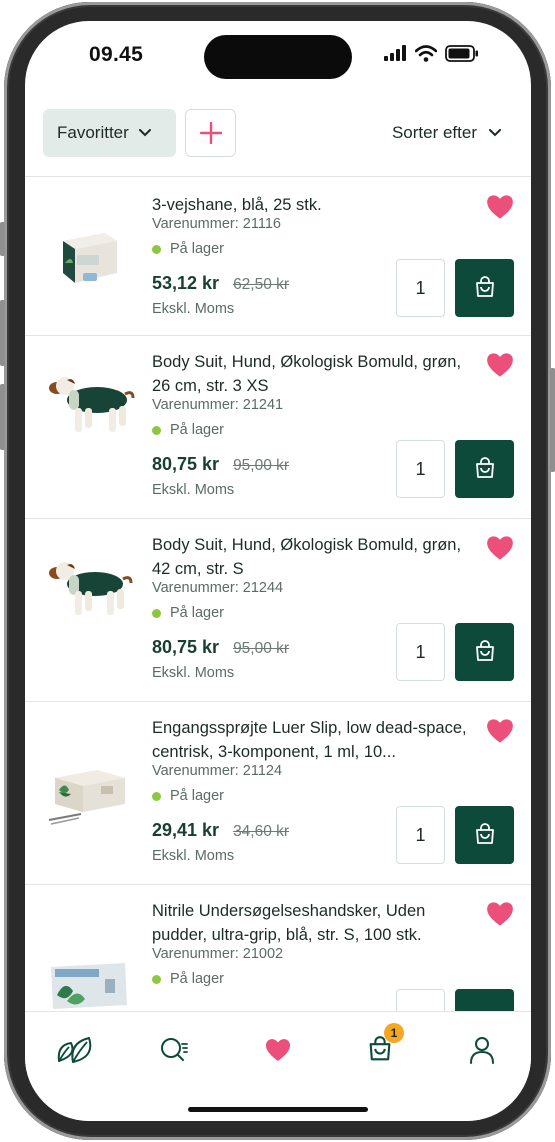  What do you see at coordinates (278, 57) in the screenshot?
I see `dynamic-island` at bounding box center [278, 57].